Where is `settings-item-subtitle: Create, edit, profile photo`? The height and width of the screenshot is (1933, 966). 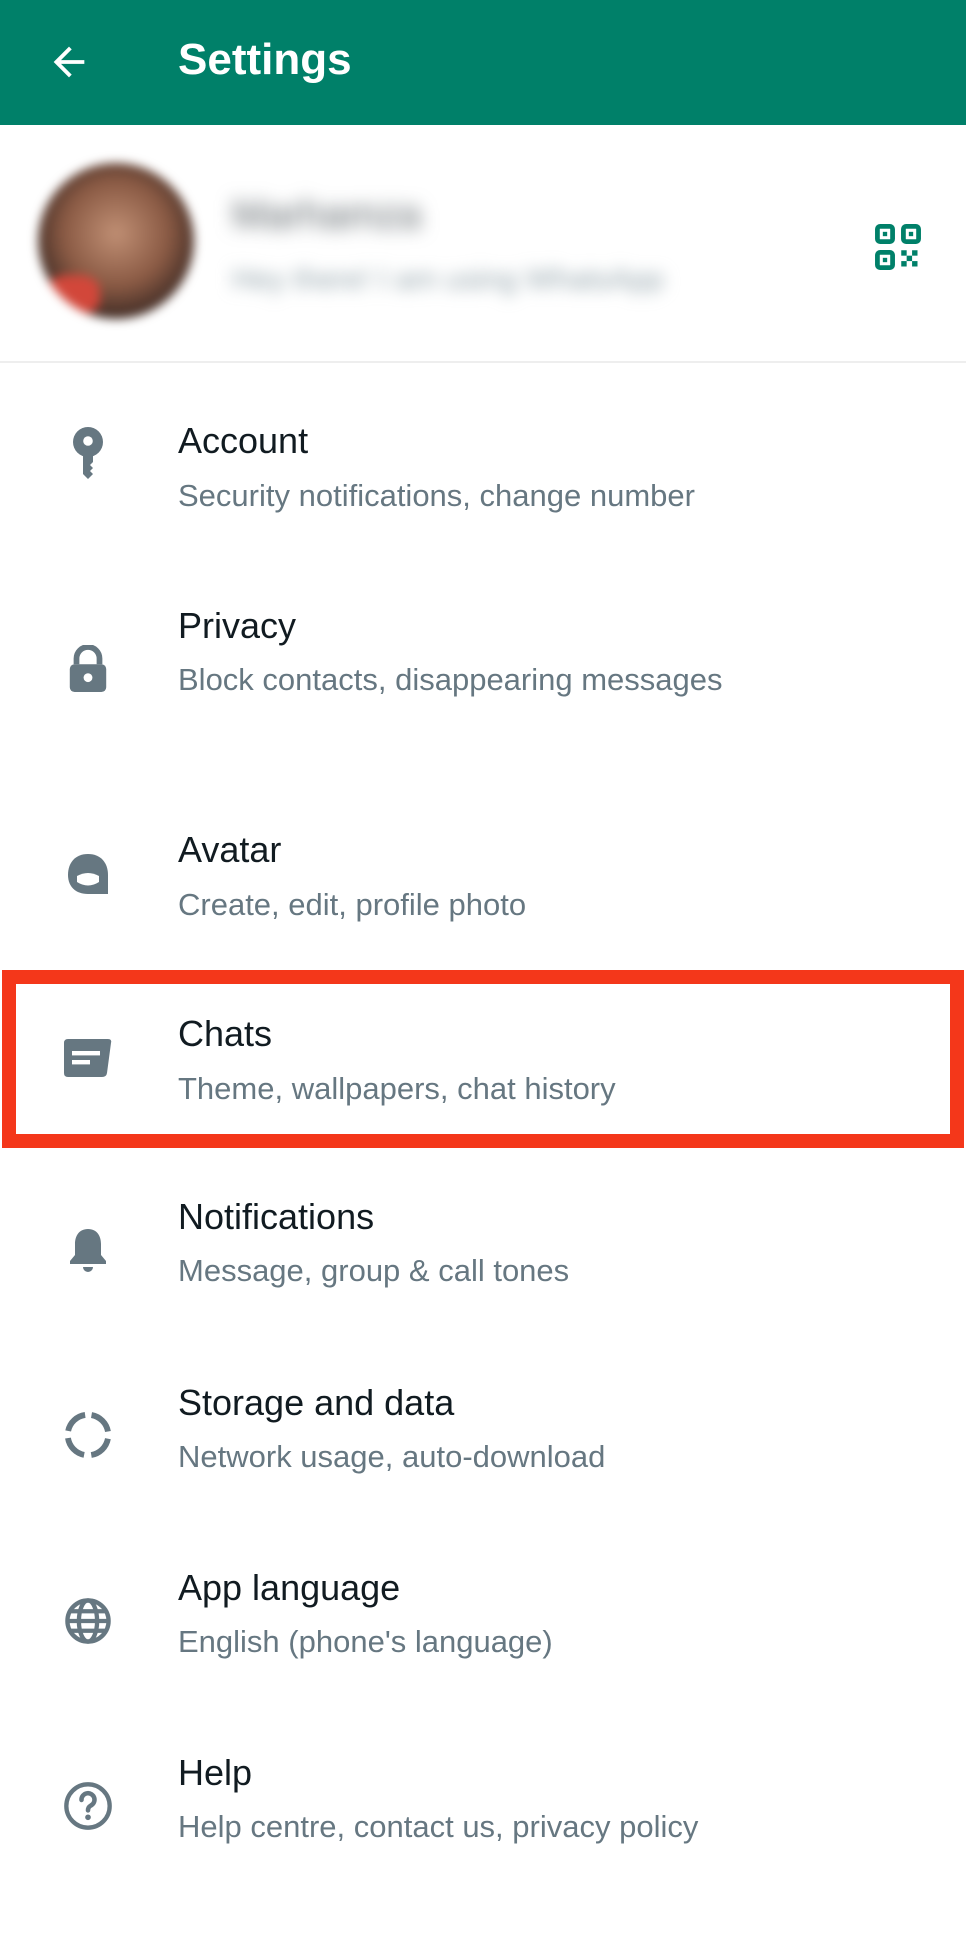 settings-item-subtitle: Create, edit, profile photo is located at coordinates (352, 904).